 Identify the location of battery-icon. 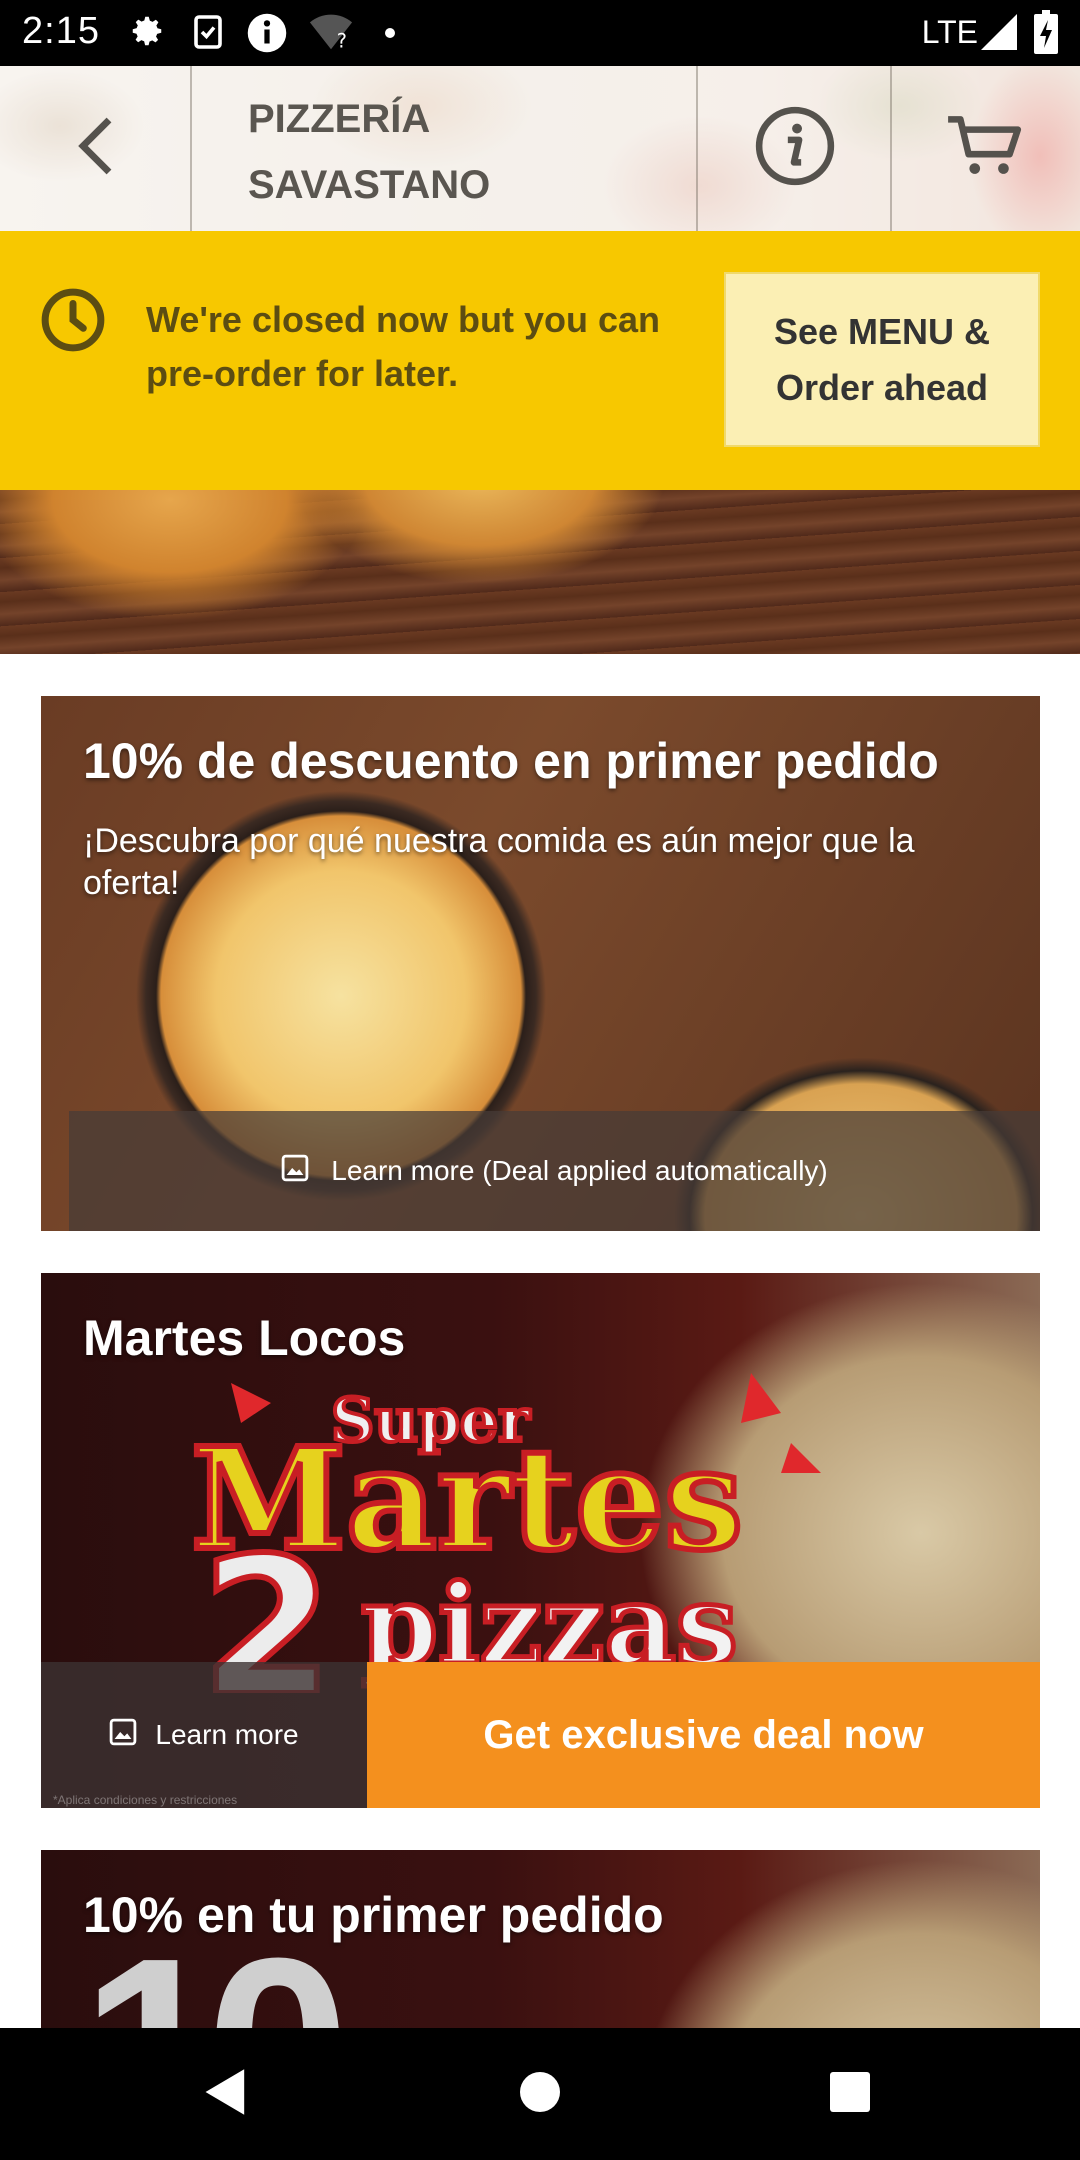
(1046, 34).